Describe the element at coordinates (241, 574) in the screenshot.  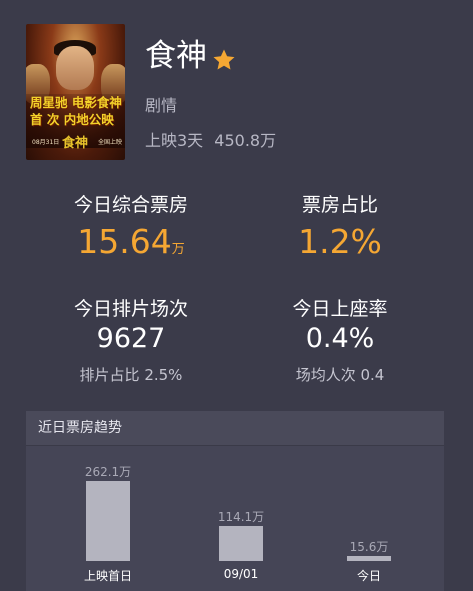
I see `trend-bar-label-0901: 09/01` at that location.